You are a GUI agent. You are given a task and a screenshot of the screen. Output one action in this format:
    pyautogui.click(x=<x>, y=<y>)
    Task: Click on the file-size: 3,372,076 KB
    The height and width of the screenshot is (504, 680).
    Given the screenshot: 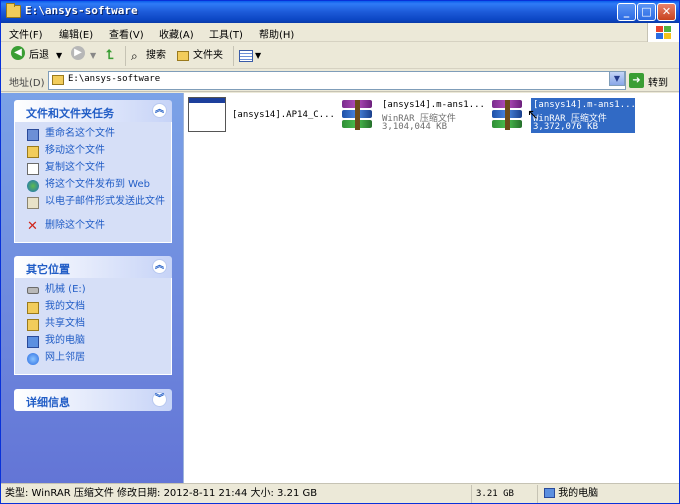 What is the action you would take?
    pyautogui.click(x=566, y=127)
    